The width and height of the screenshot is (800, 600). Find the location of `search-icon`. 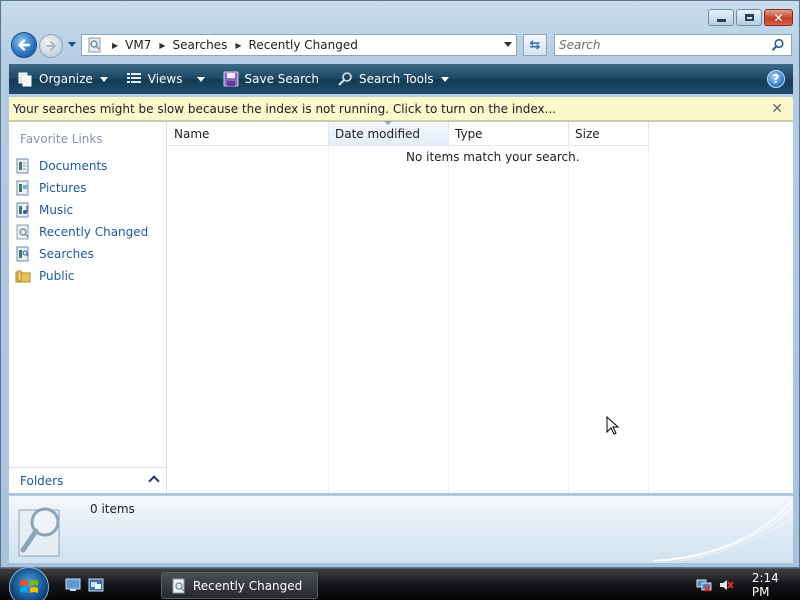

search-icon is located at coordinates (778, 45).